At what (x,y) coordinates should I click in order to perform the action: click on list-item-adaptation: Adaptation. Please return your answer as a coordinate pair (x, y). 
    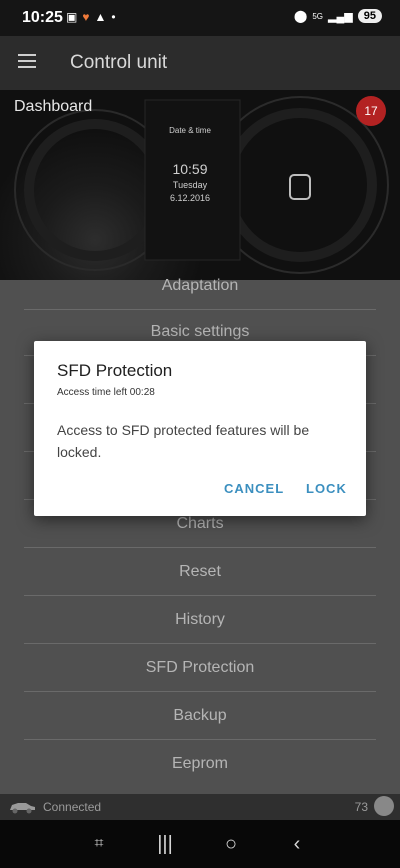
    Looking at the image, I should click on (200, 286).